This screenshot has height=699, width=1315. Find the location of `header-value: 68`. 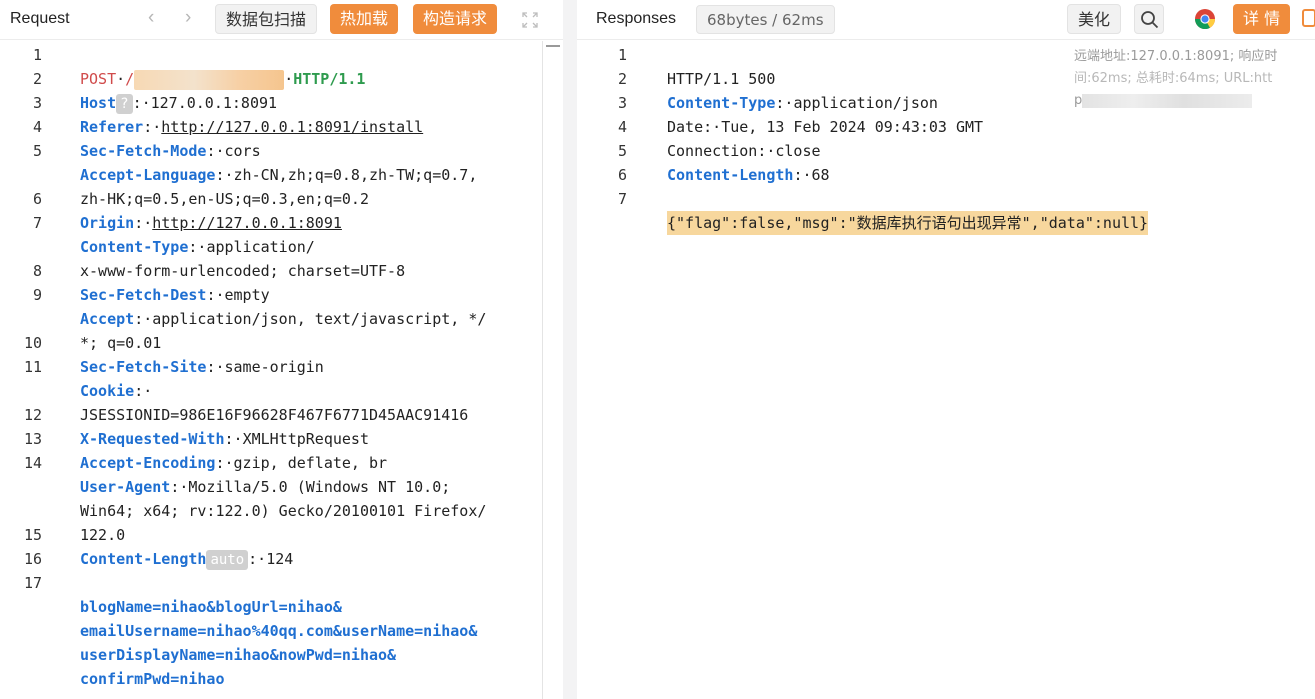

header-value: 68 is located at coordinates (820, 175).